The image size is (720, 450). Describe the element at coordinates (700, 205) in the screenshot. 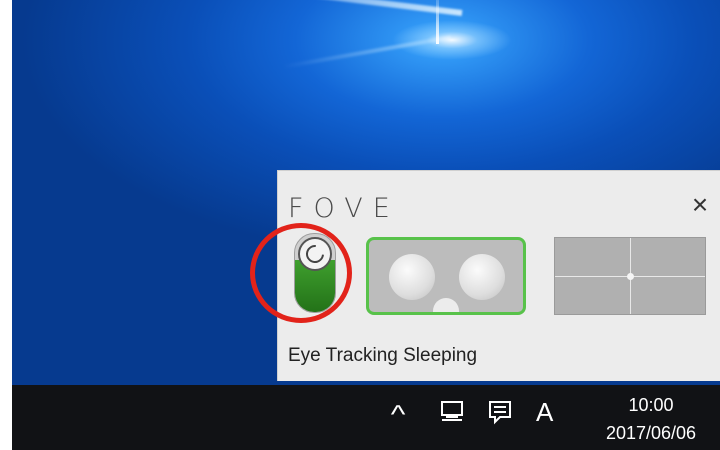

I see `close-button: ×` at that location.